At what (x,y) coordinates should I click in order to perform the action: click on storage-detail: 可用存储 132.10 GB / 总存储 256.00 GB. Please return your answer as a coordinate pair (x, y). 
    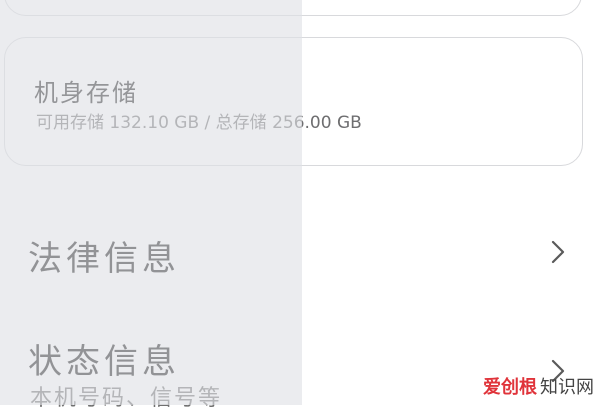
    Looking at the image, I should click on (199, 123).